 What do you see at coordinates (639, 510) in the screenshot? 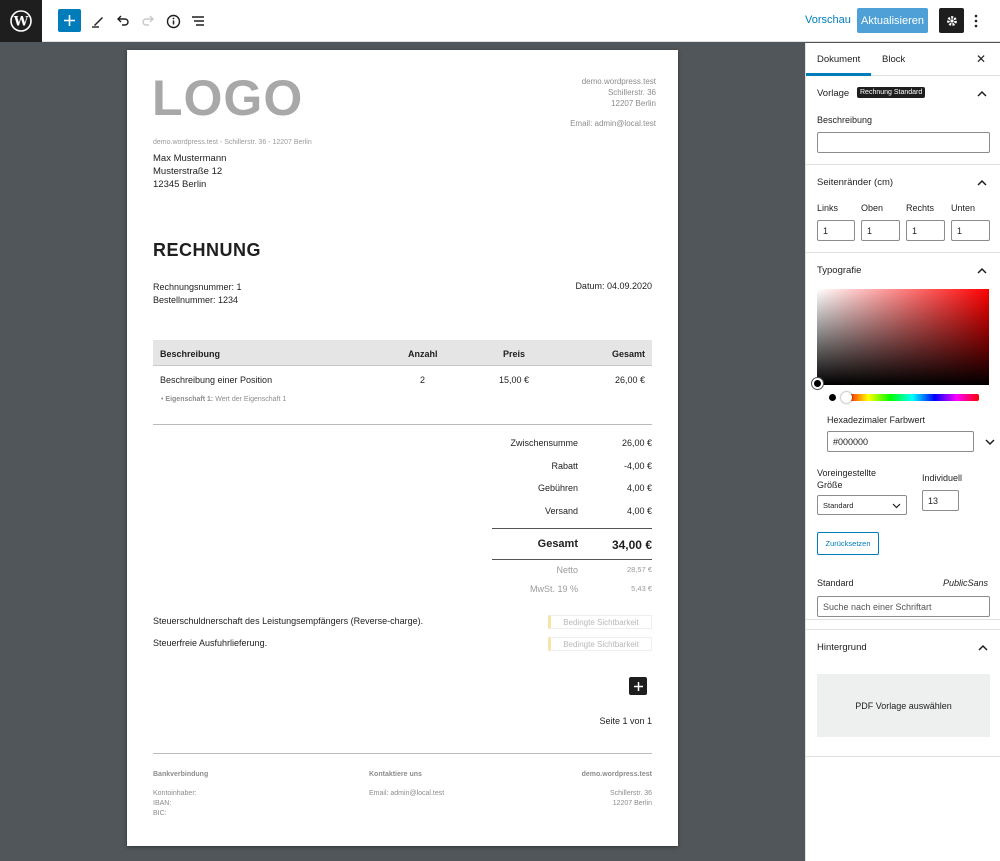
I see `total-value: 4,00 €` at bounding box center [639, 510].